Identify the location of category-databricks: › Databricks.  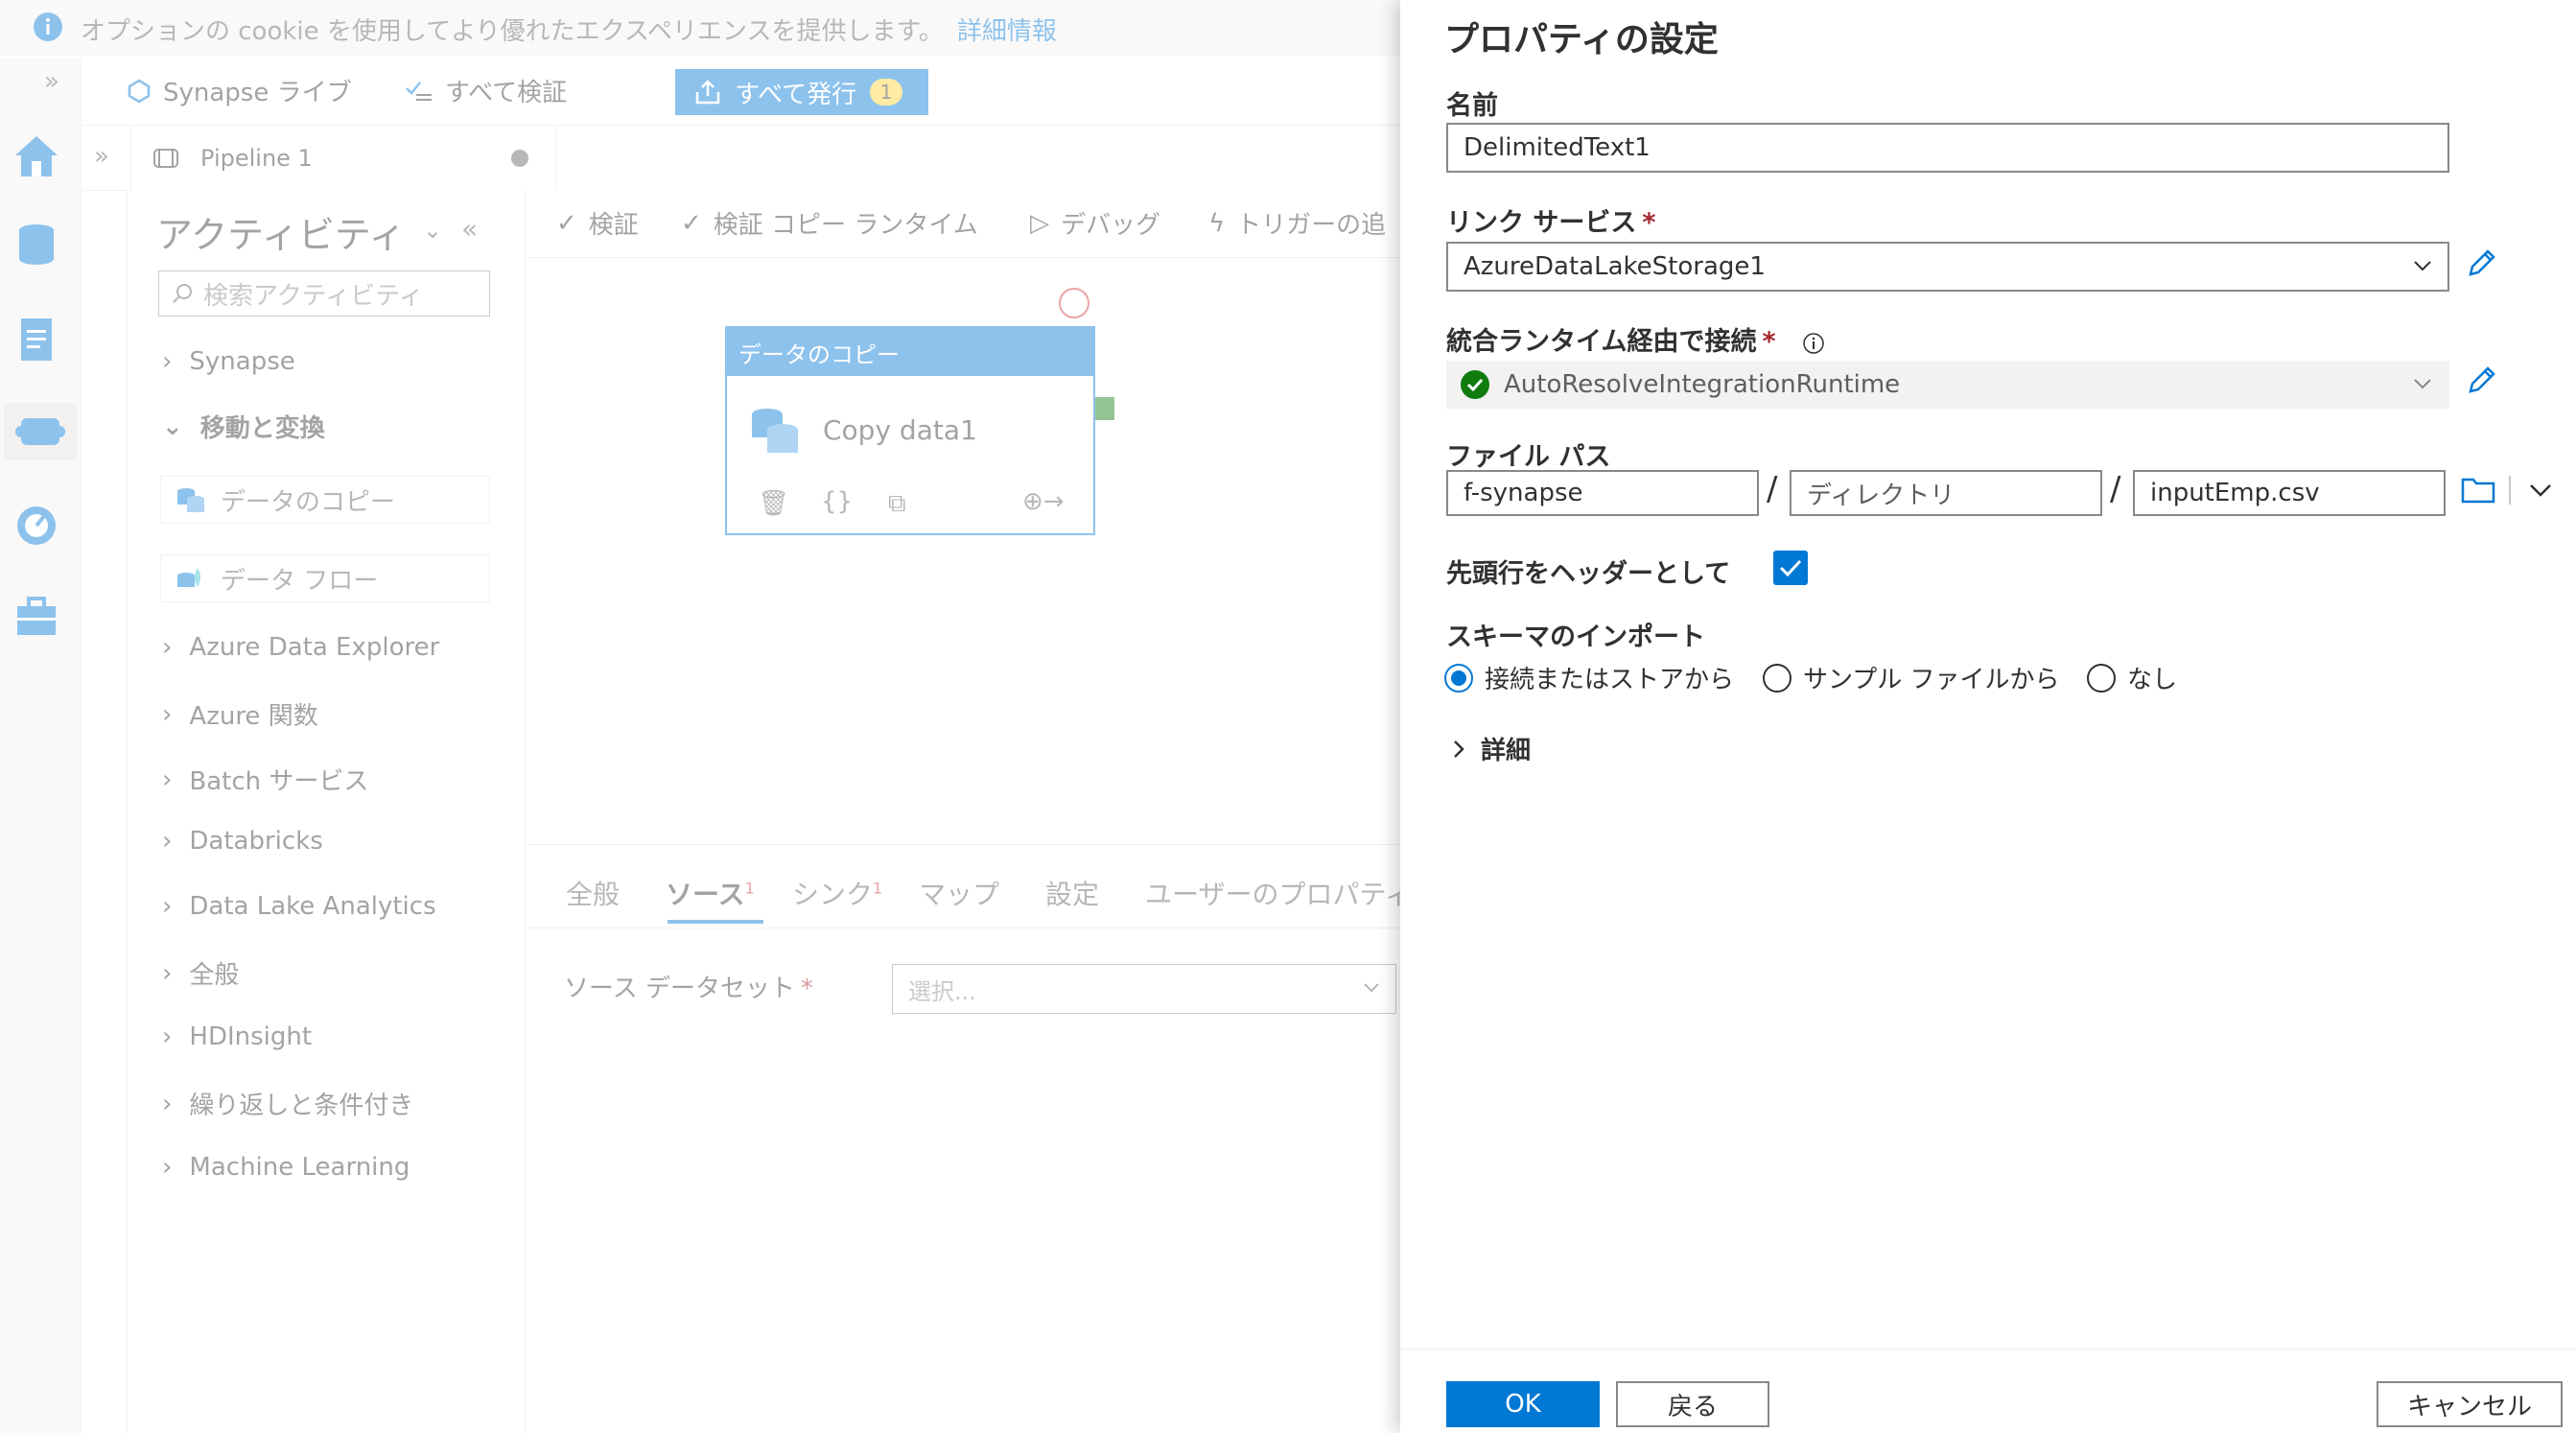
(242, 842).